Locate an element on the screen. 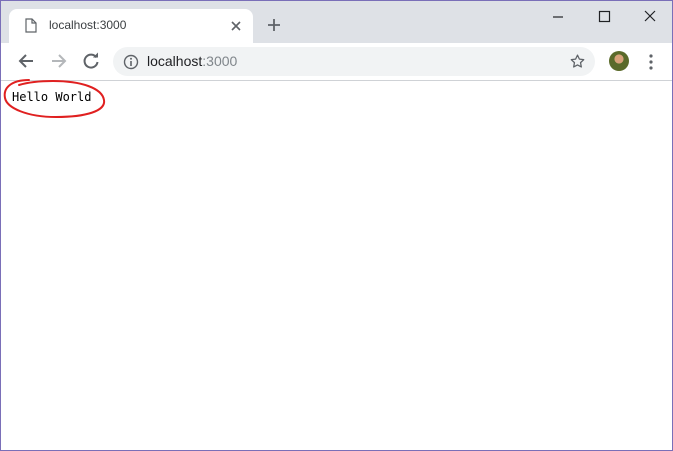 Image resolution: width=673 pixels, height=451 pixels. close-window-icon is located at coordinates (650, 17).